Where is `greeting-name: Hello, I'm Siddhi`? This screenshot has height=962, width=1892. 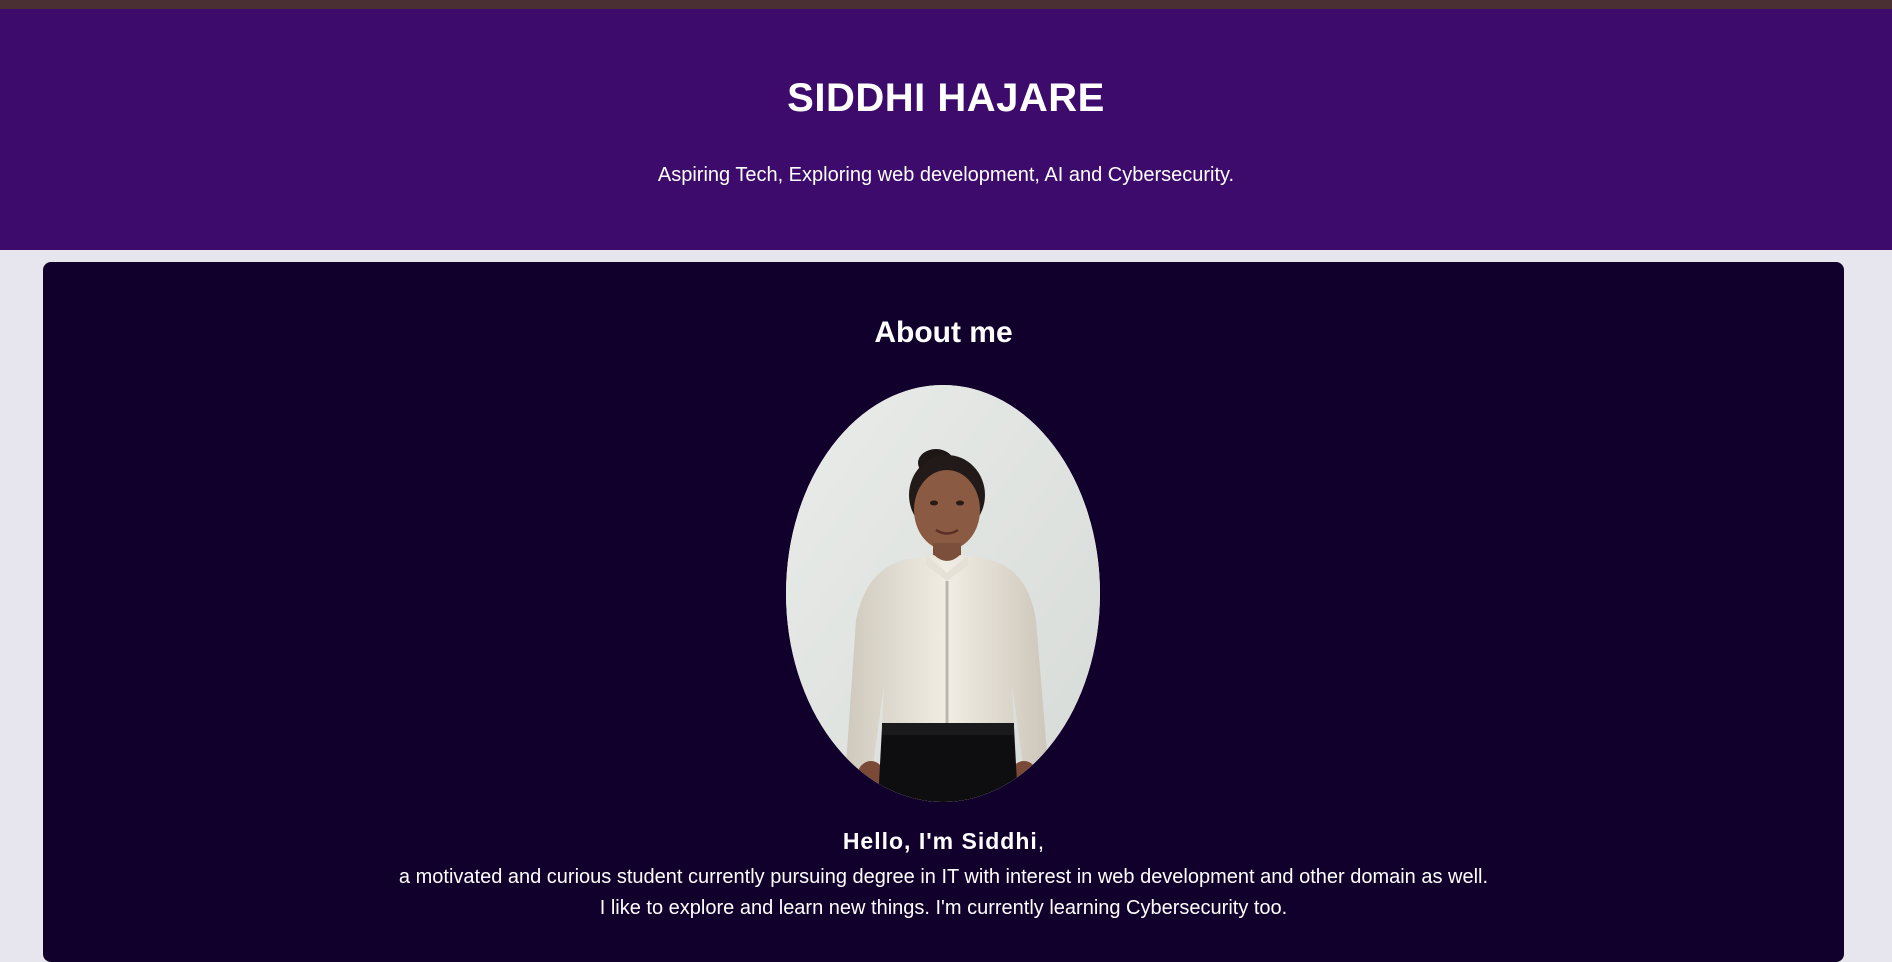 greeting-name: Hello, I'm Siddhi is located at coordinates (940, 841).